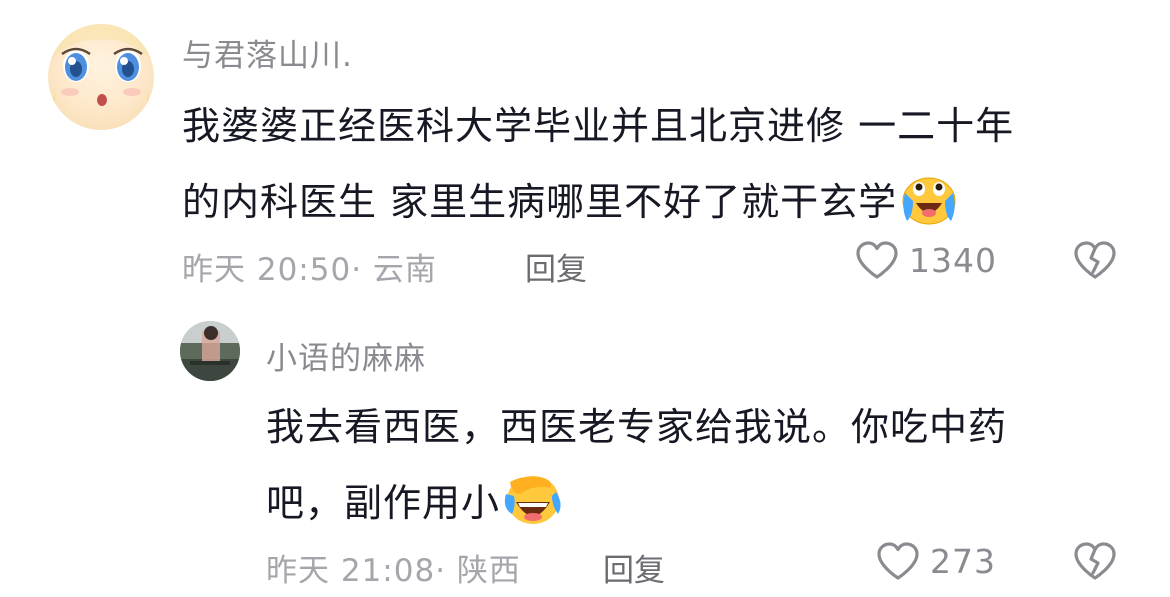 This screenshot has height=597, width=1170. What do you see at coordinates (533, 511) in the screenshot?
I see `crying-laughing-face-icon` at bounding box center [533, 511].